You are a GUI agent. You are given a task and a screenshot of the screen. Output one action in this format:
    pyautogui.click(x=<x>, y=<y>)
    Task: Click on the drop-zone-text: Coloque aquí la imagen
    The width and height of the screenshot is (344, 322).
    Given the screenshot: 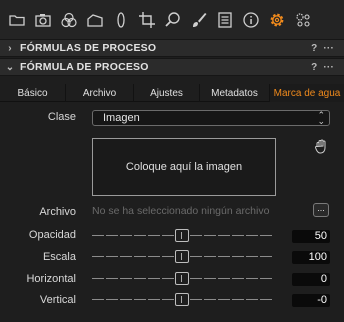 What is the action you would take?
    pyautogui.click(x=184, y=167)
    